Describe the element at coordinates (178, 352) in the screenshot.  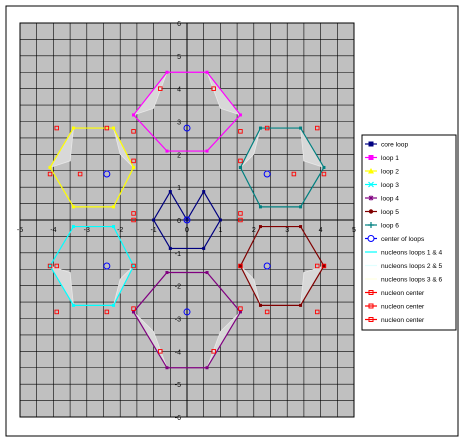
I see `y-tick-label: -4` at that location.